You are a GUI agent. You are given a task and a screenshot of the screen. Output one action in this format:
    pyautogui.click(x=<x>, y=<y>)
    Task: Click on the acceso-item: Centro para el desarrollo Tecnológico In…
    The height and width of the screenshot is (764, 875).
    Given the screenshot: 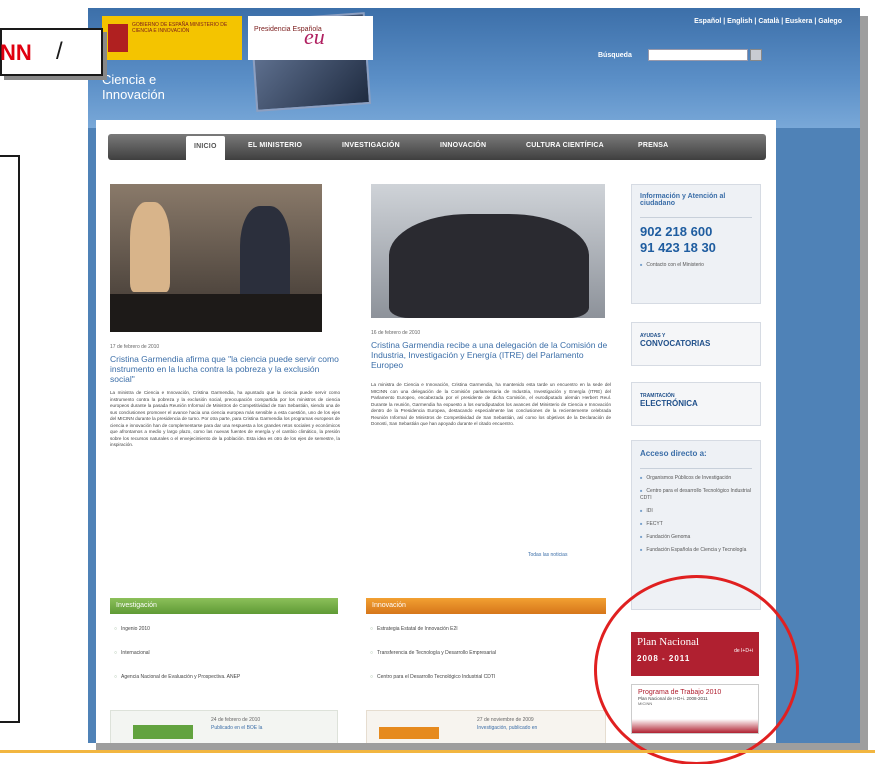 What is the action you would take?
    pyautogui.click(x=696, y=494)
    